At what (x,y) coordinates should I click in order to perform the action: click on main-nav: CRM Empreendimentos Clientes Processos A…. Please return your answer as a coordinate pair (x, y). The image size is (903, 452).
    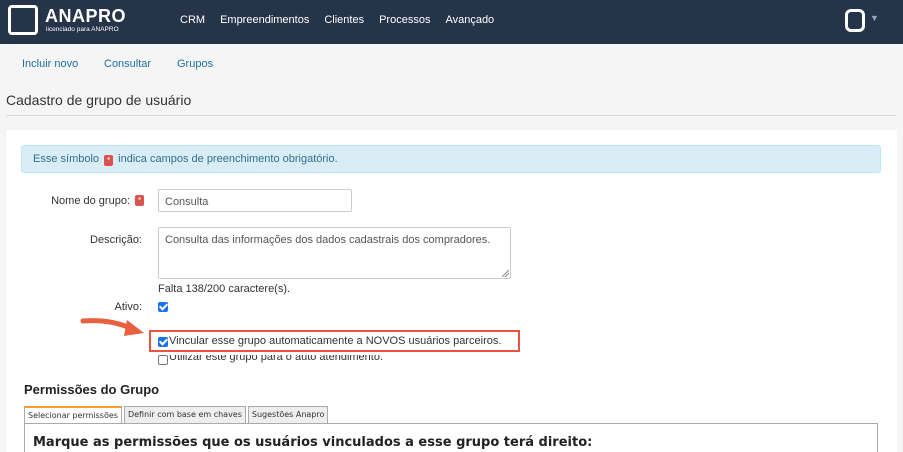
    Looking at the image, I should click on (344, 20).